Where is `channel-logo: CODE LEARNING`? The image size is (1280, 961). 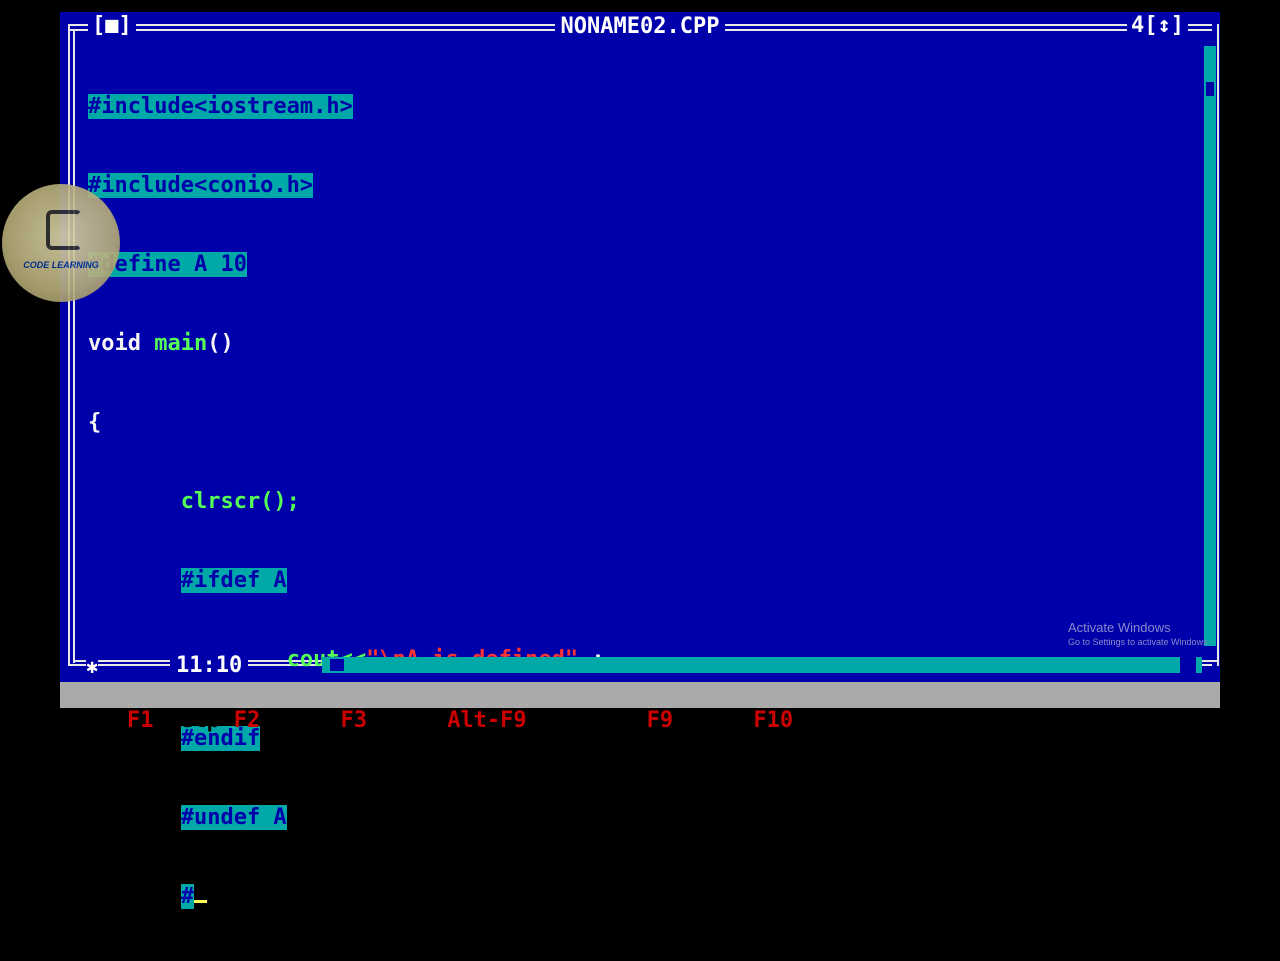 channel-logo: CODE LEARNING is located at coordinates (61, 243).